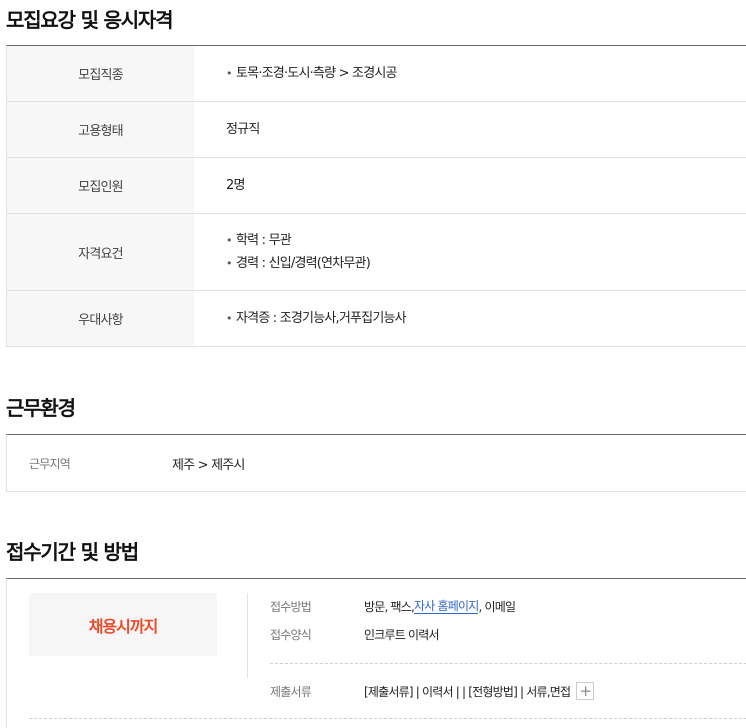 Image resolution: width=746 pixels, height=728 pixels. What do you see at coordinates (100, 73) in the screenshot?
I see `row-label: 모집직종` at bounding box center [100, 73].